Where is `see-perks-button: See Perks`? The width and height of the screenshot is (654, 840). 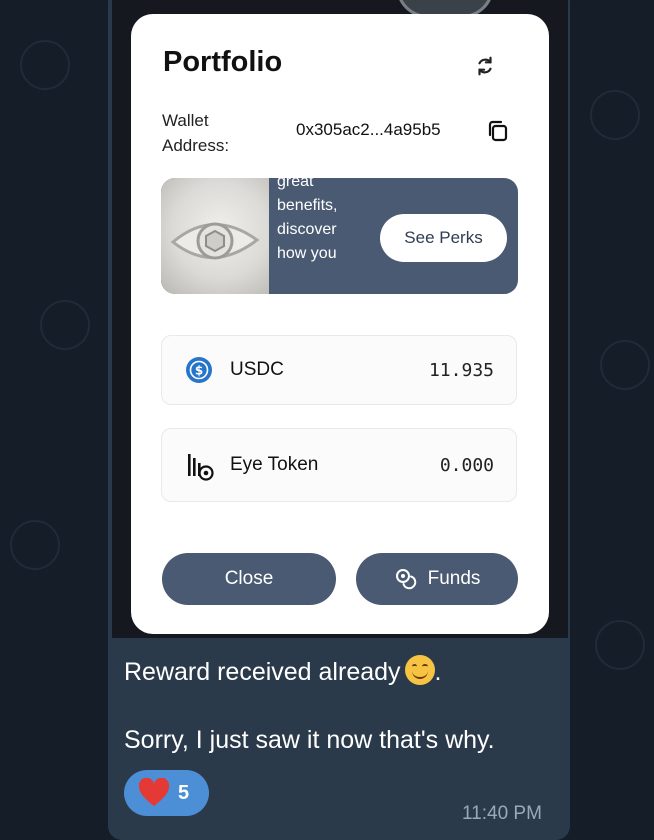
see-perks-button: See Perks is located at coordinates (443, 238).